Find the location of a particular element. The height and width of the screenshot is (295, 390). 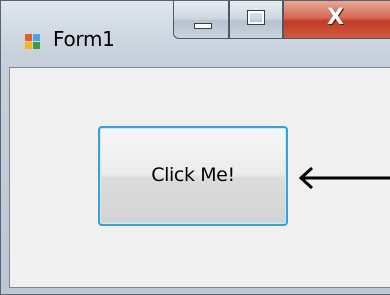

maximize-button is located at coordinates (256, 20).